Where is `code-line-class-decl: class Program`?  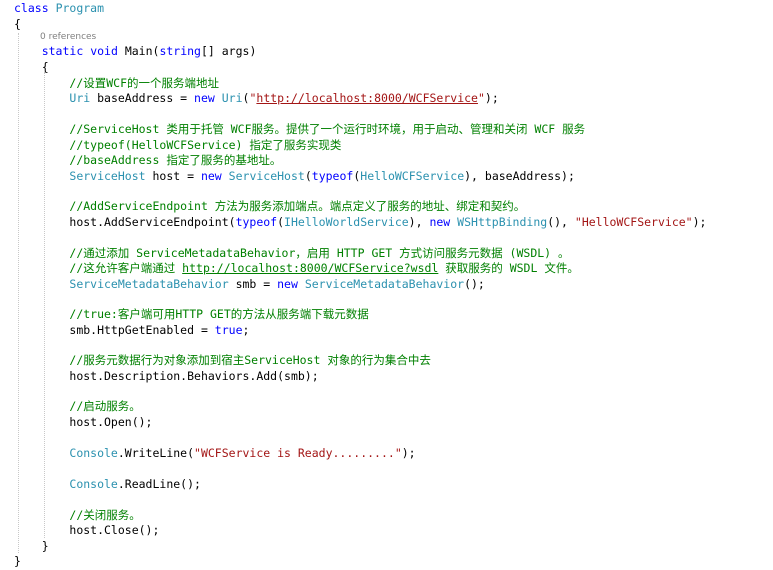 code-line-class-decl: class Program is located at coordinates (59, 8).